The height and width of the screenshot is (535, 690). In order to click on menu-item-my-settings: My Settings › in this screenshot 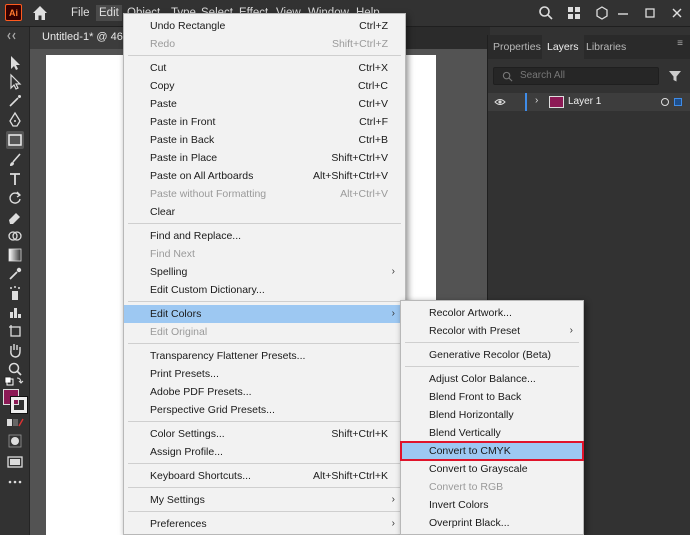, I will do `click(264, 500)`.